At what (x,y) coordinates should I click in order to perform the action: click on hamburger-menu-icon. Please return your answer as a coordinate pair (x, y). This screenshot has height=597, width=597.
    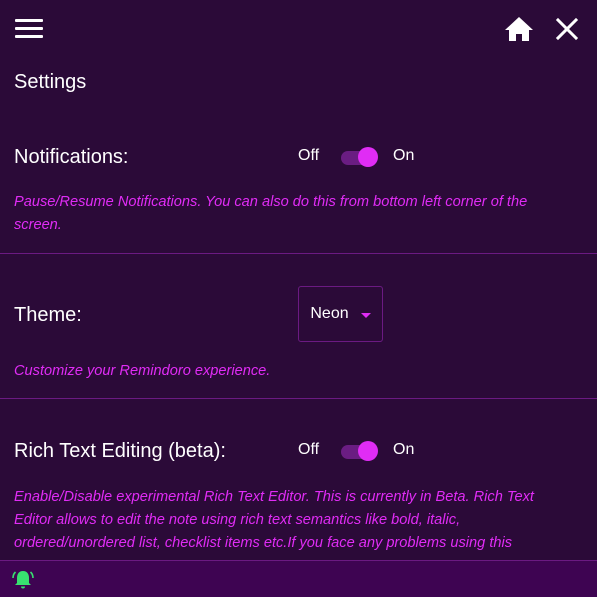
    Looking at the image, I should click on (30, 29).